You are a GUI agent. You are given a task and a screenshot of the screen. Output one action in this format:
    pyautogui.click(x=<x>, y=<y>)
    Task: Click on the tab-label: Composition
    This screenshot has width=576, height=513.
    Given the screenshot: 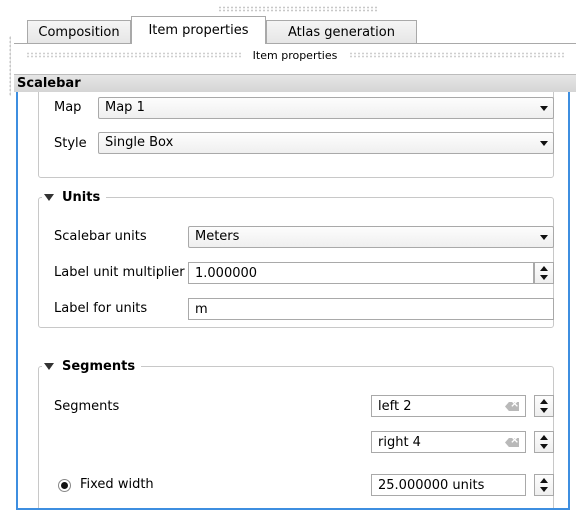 What is the action you would take?
    pyautogui.click(x=79, y=32)
    